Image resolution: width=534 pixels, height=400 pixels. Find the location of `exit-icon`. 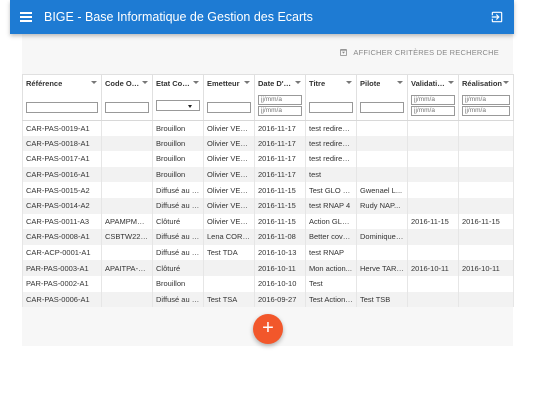

exit-icon is located at coordinates (497, 17).